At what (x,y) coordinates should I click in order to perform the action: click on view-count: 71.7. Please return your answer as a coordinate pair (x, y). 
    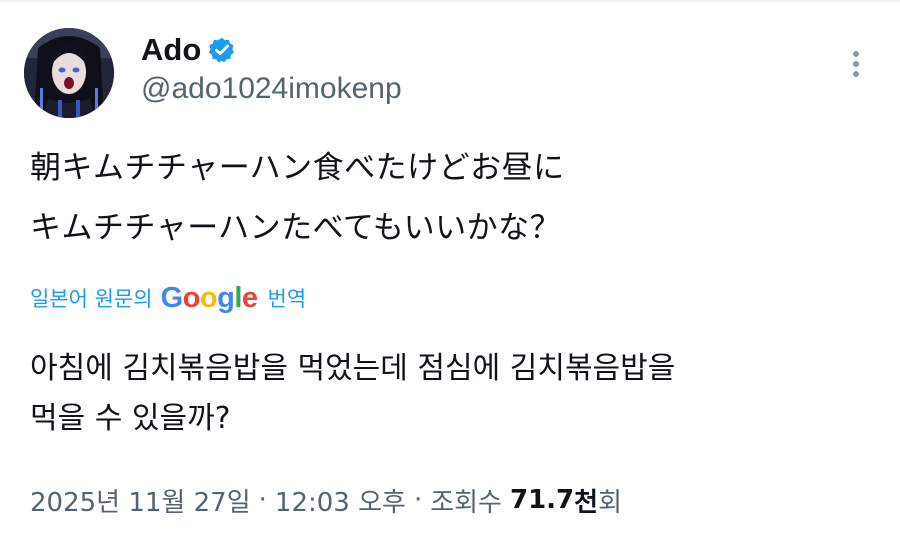
    Looking at the image, I should click on (542, 500).